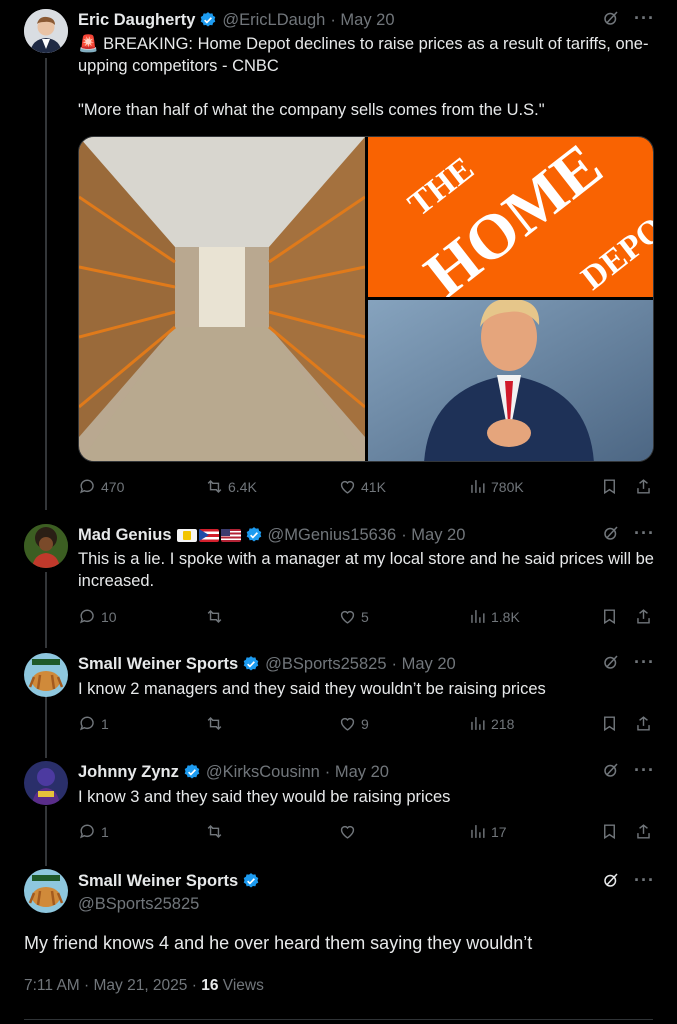 The height and width of the screenshot is (1024, 677). Describe the element at coordinates (113, 486) in the screenshot. I see `reply-count: 470` at that location.